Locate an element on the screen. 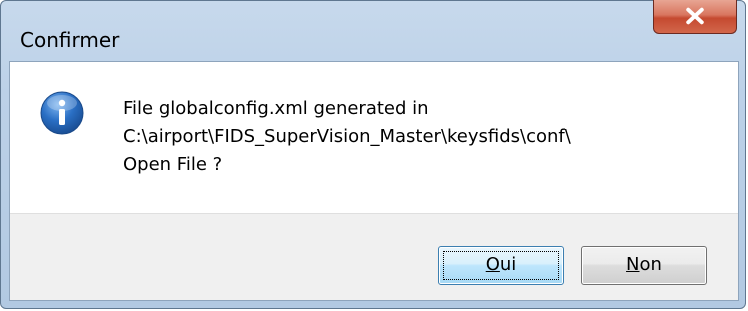  non-button-label: Non is located at coordinates (644, 264).